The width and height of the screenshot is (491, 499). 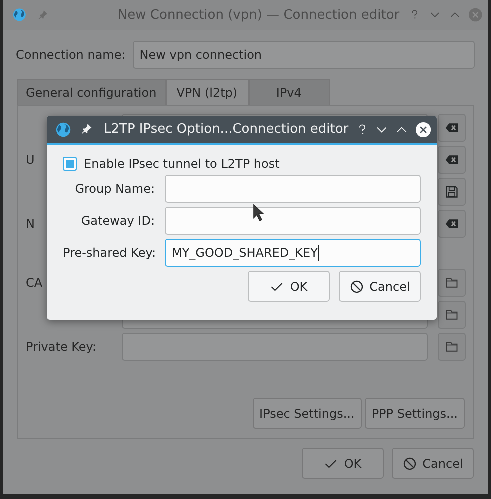 What do you see at coordinates (182, 164) in the screenshot?
I see `checkbox-label: Enable IPsec tunnel to L2TP host` at bounding box center [182, 164].